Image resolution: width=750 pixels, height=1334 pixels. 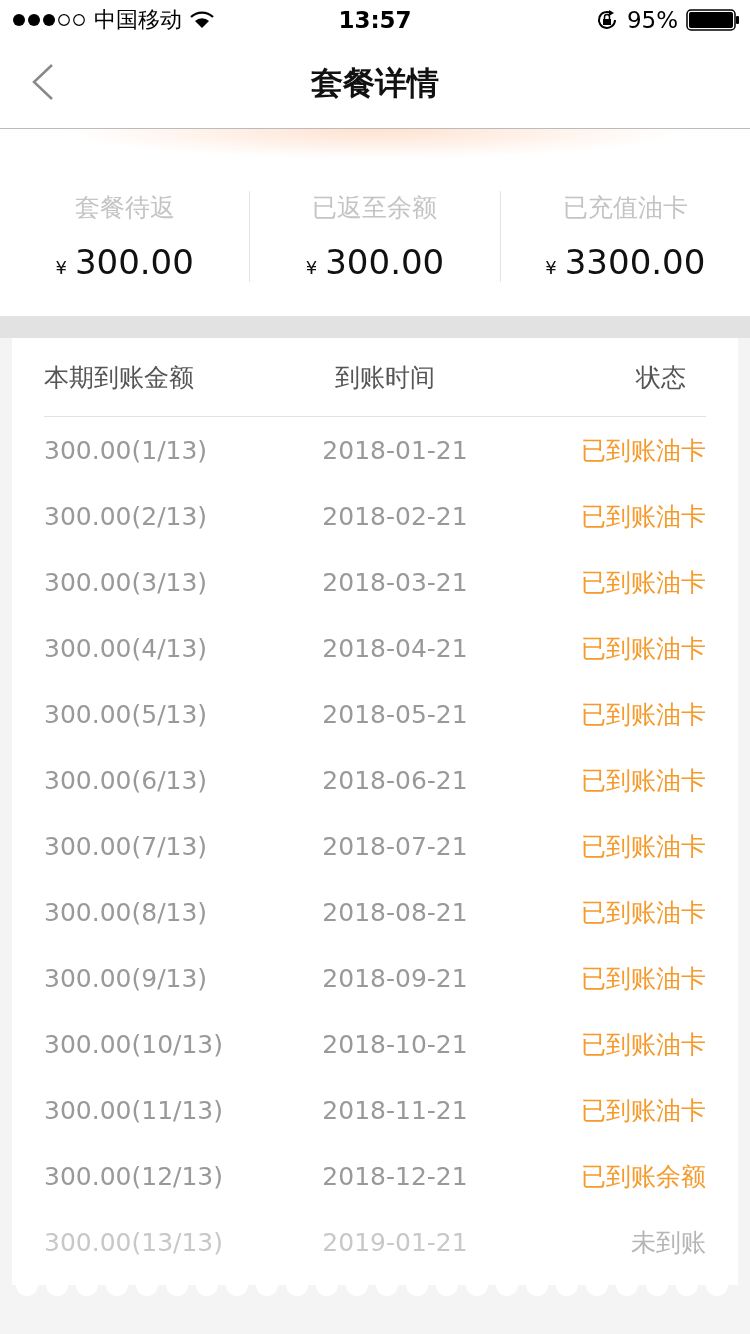 What do you see at coordinates (395, 714) in the screenshot?
I see `table-cell-text: 2018-05-21` at bounding box center [395, 714].